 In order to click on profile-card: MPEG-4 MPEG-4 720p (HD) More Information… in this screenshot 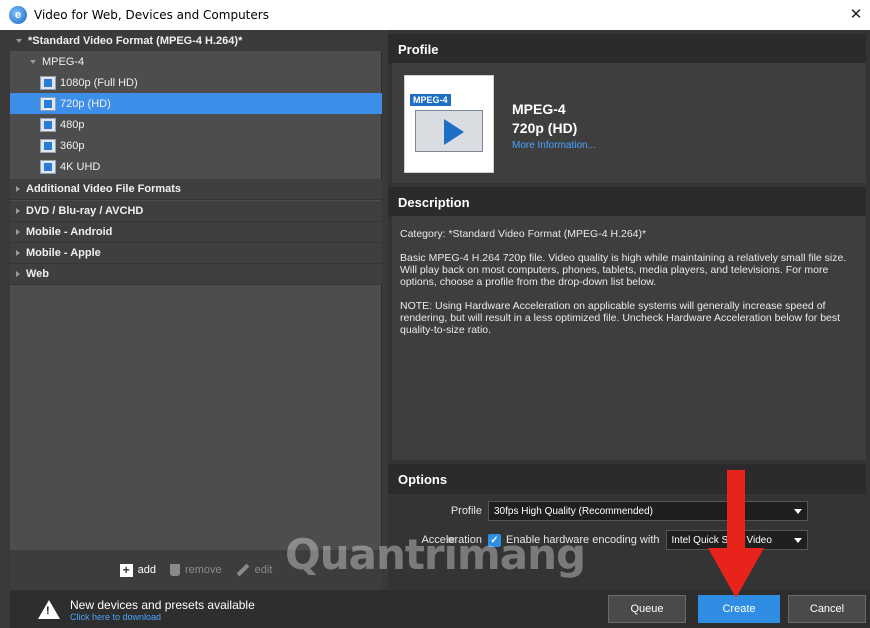, I will do `click(629, 123)`.